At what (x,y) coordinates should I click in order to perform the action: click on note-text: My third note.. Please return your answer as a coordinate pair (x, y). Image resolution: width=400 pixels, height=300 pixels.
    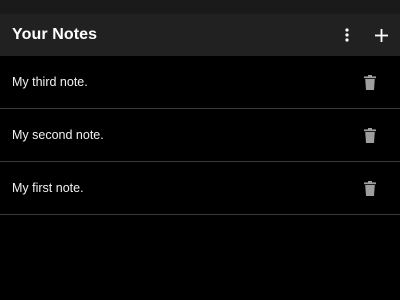
    Looking at the image, I should click on (50, 81).